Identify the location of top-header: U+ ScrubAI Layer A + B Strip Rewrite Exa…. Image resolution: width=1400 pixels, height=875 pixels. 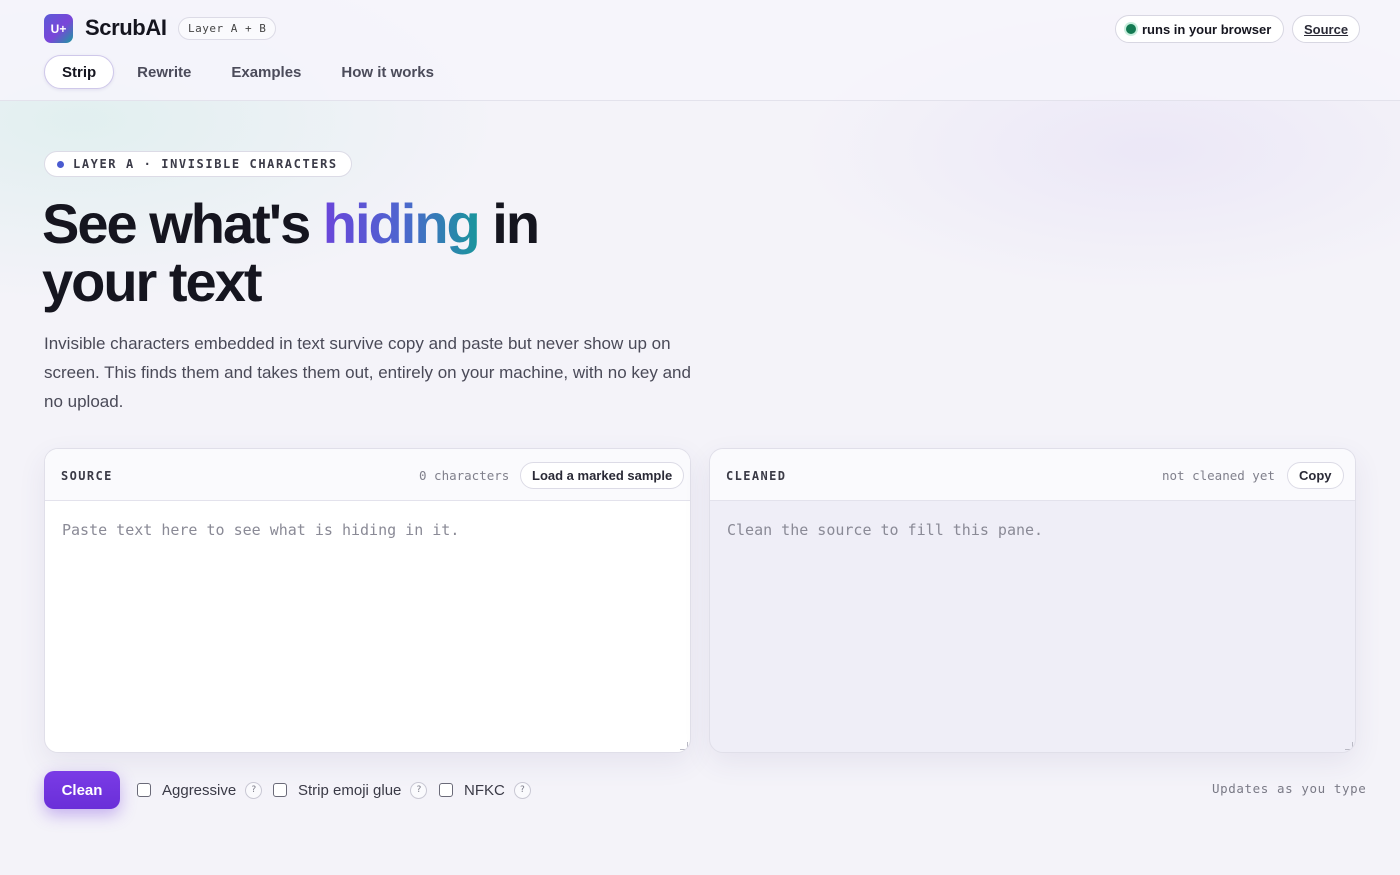
(700, 50).